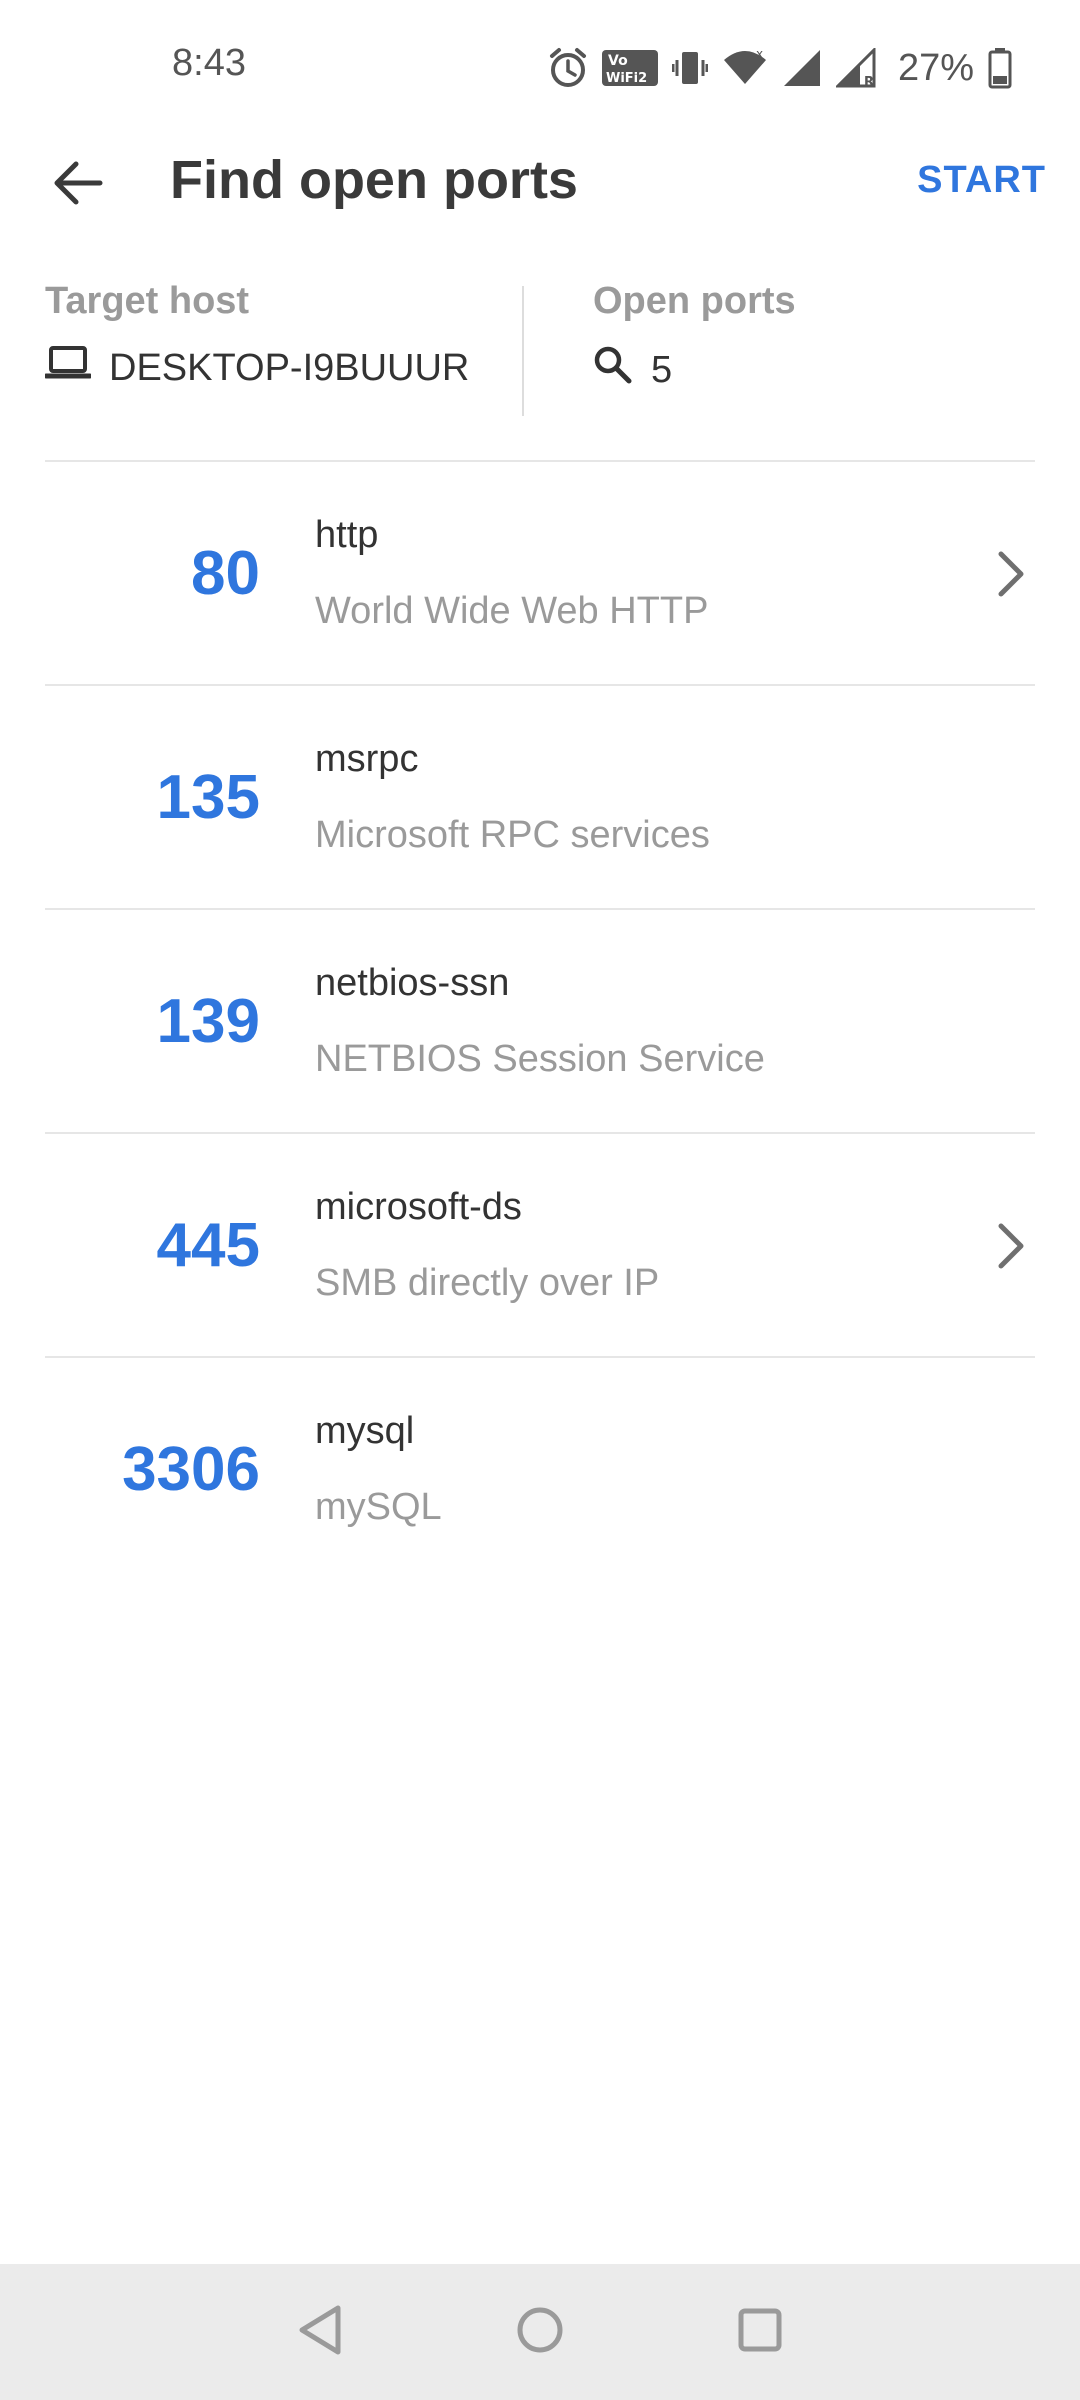  I want to click on port-description: World Wide Web HTTP, so click(512, 611).